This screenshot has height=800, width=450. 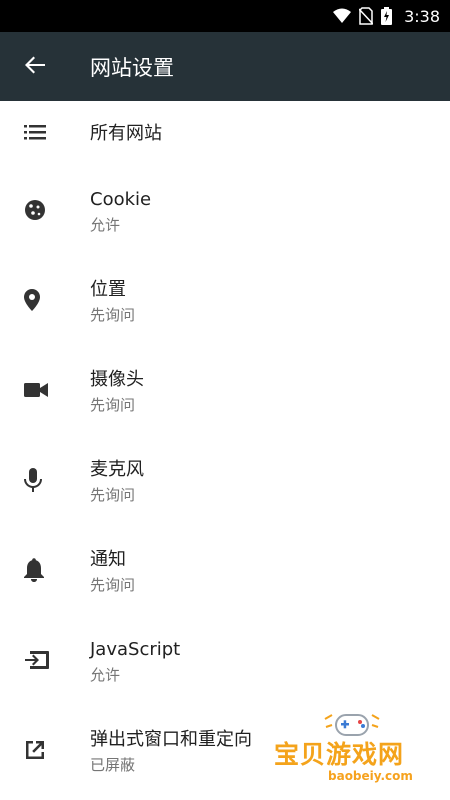 I want to click on list-item-all-sites: 所有网站, so click(x=225, y=134).